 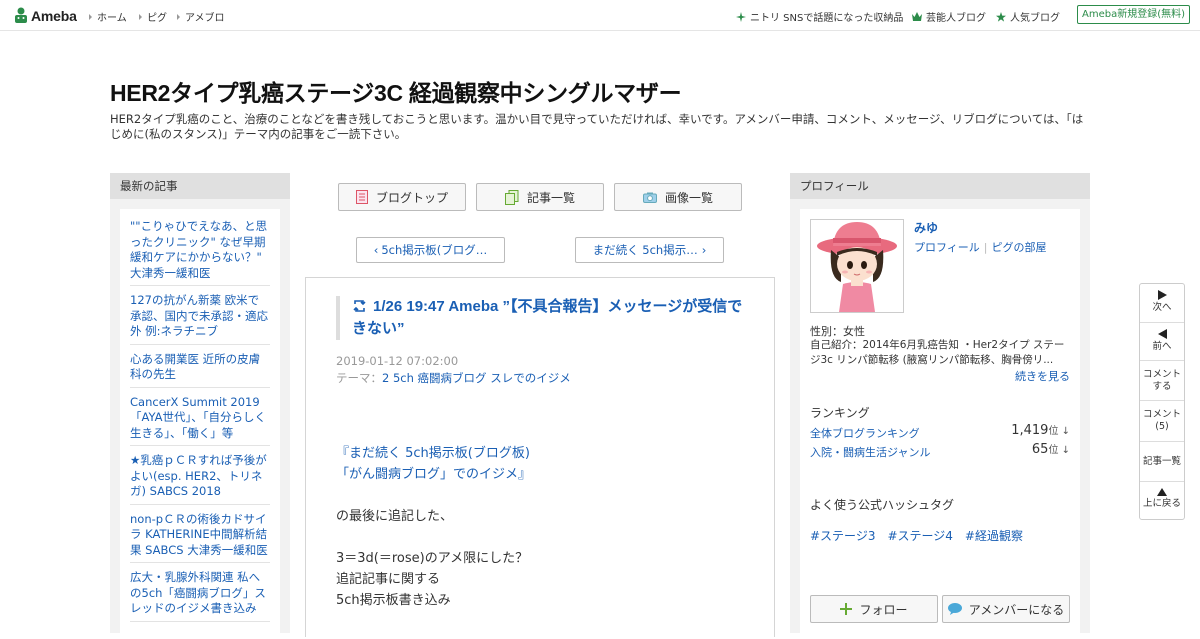 I want to click on arrow-down-icon: ↓, so click(x=1064, y=431).